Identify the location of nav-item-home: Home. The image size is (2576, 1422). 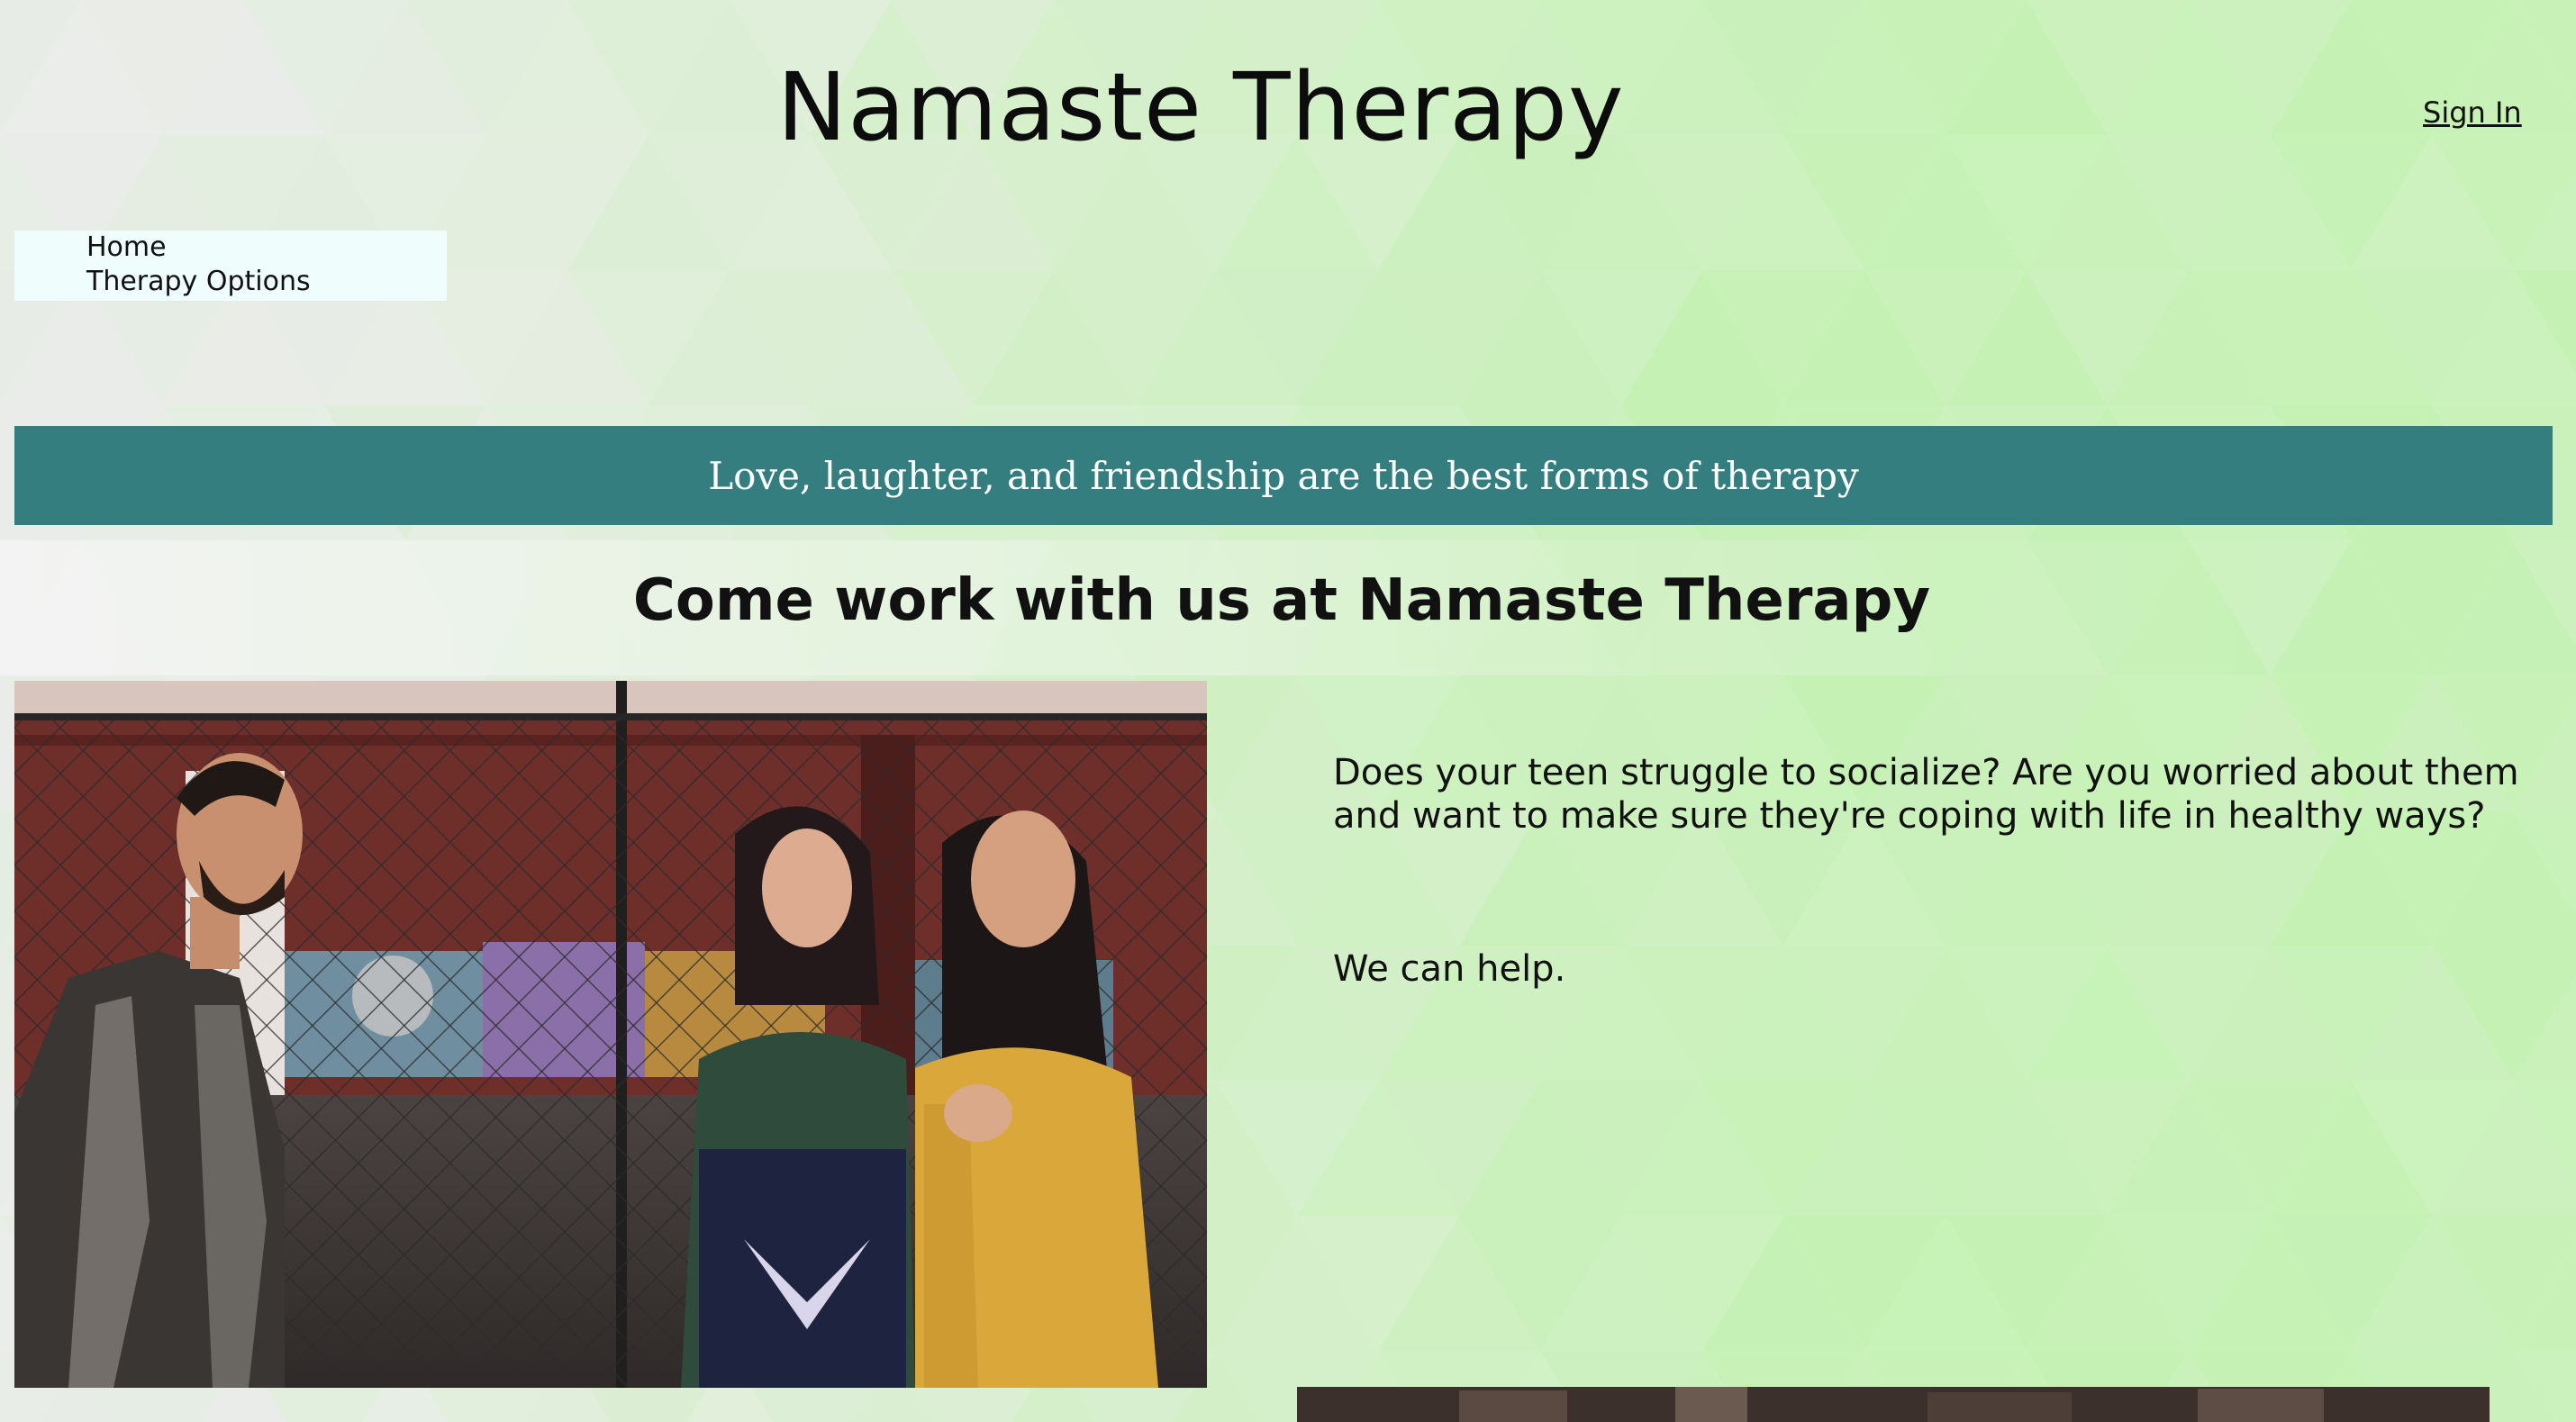
(127, 248).